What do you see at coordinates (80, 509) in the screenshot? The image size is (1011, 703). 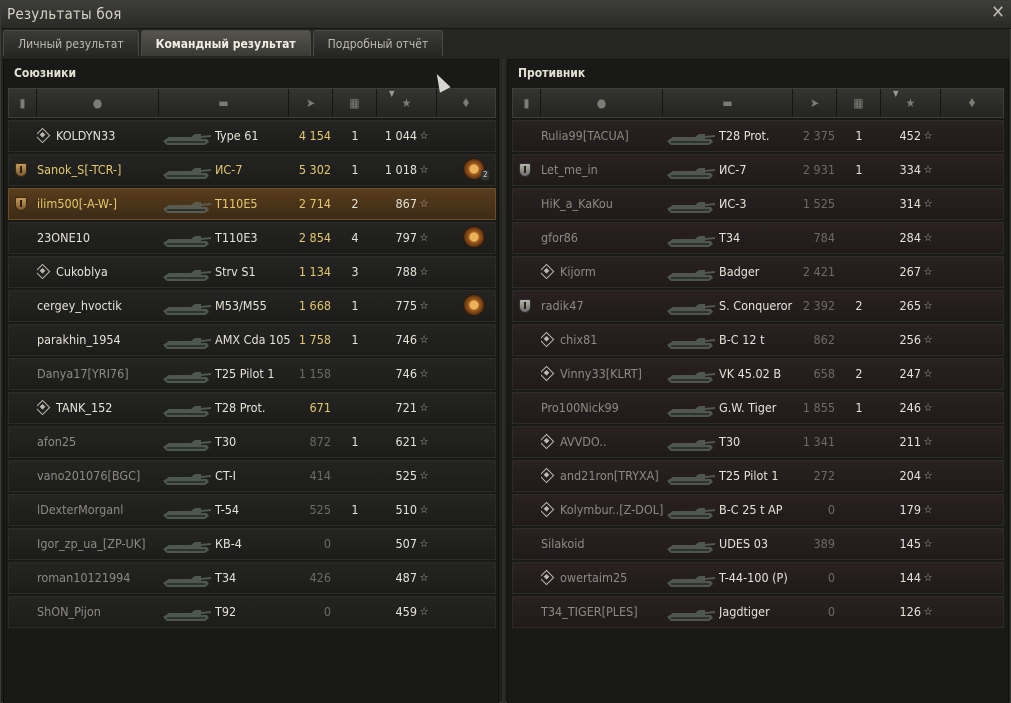 I see `player-name: lDexterMorganl` at bounding box center [80, 509].